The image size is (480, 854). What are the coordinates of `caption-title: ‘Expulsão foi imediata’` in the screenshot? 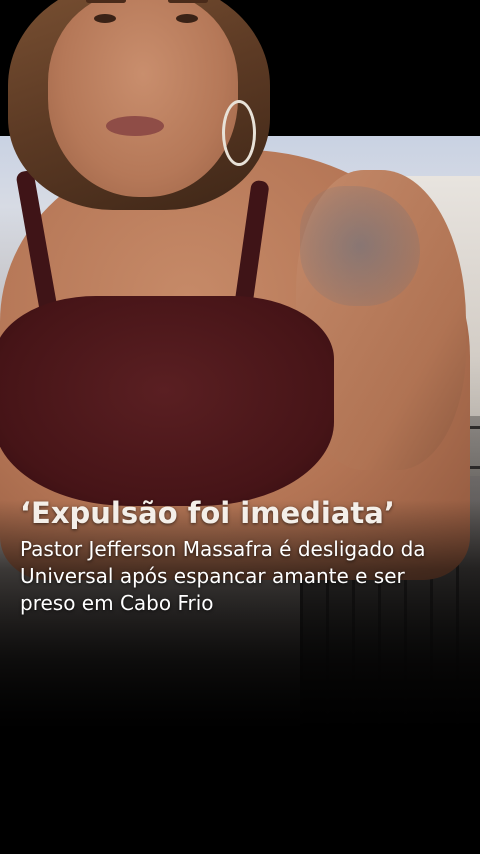 It's located at (207, 513).